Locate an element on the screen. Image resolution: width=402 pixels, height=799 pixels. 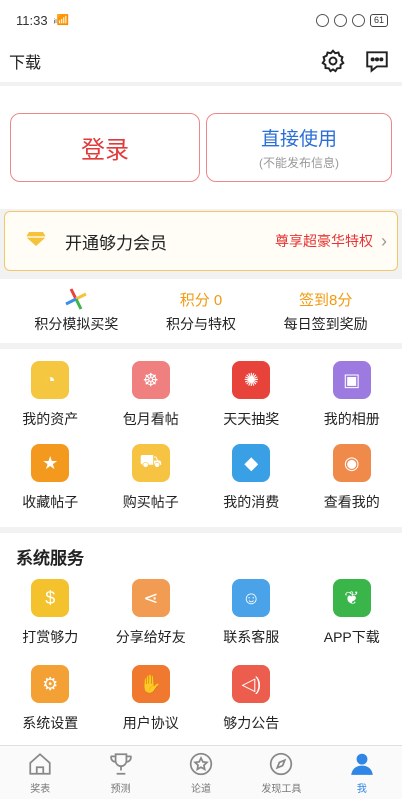
menu-item-consume: ◆ 我的消费 is located at coordinates (251, 483).